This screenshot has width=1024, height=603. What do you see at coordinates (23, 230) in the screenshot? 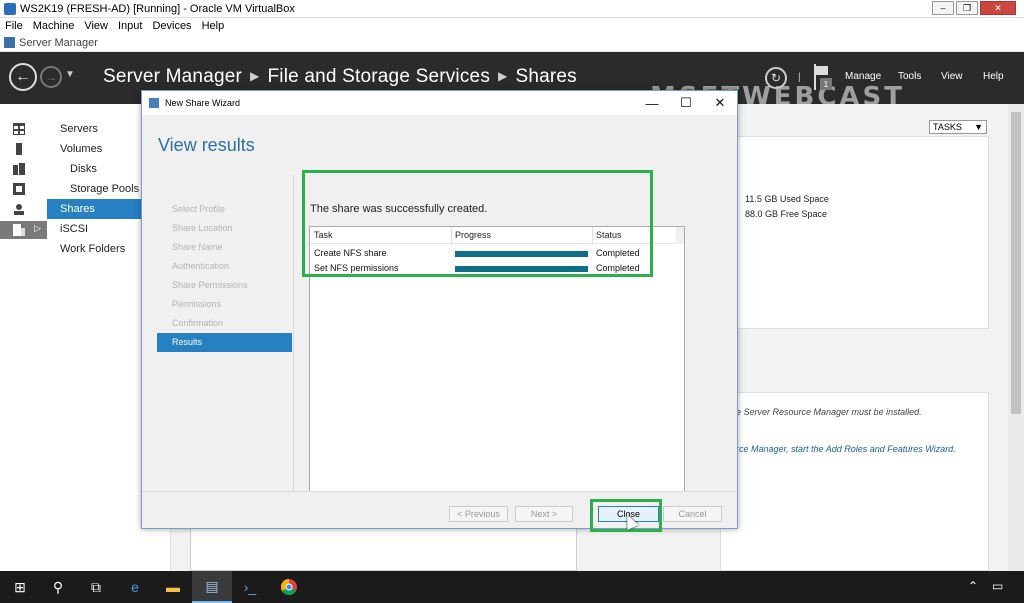
I see `file-storage-services-icon: ▷` at bounding box center [23, 230].